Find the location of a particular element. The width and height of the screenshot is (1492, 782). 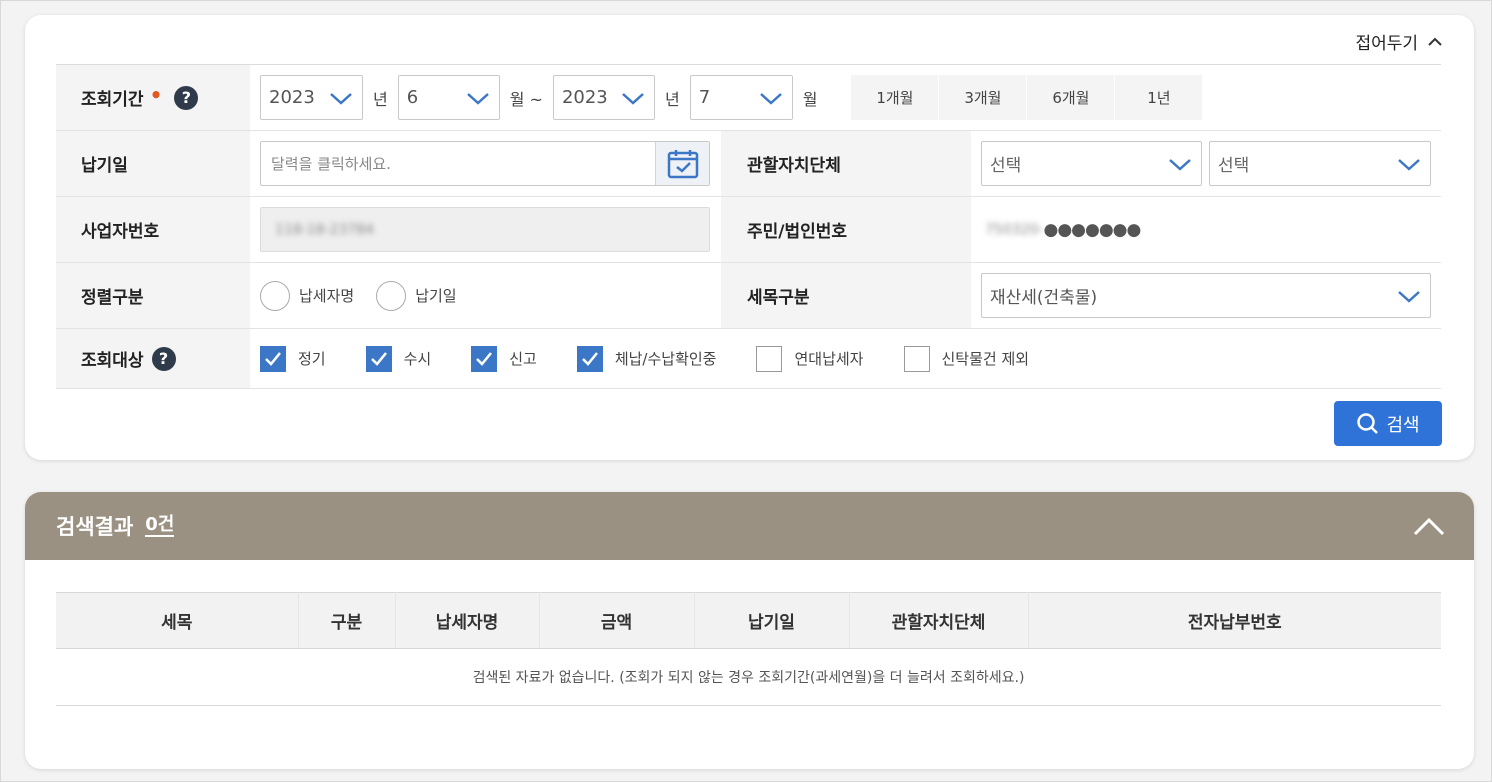

target-option-occasional: 수시 is located at coordinates (398, 358).